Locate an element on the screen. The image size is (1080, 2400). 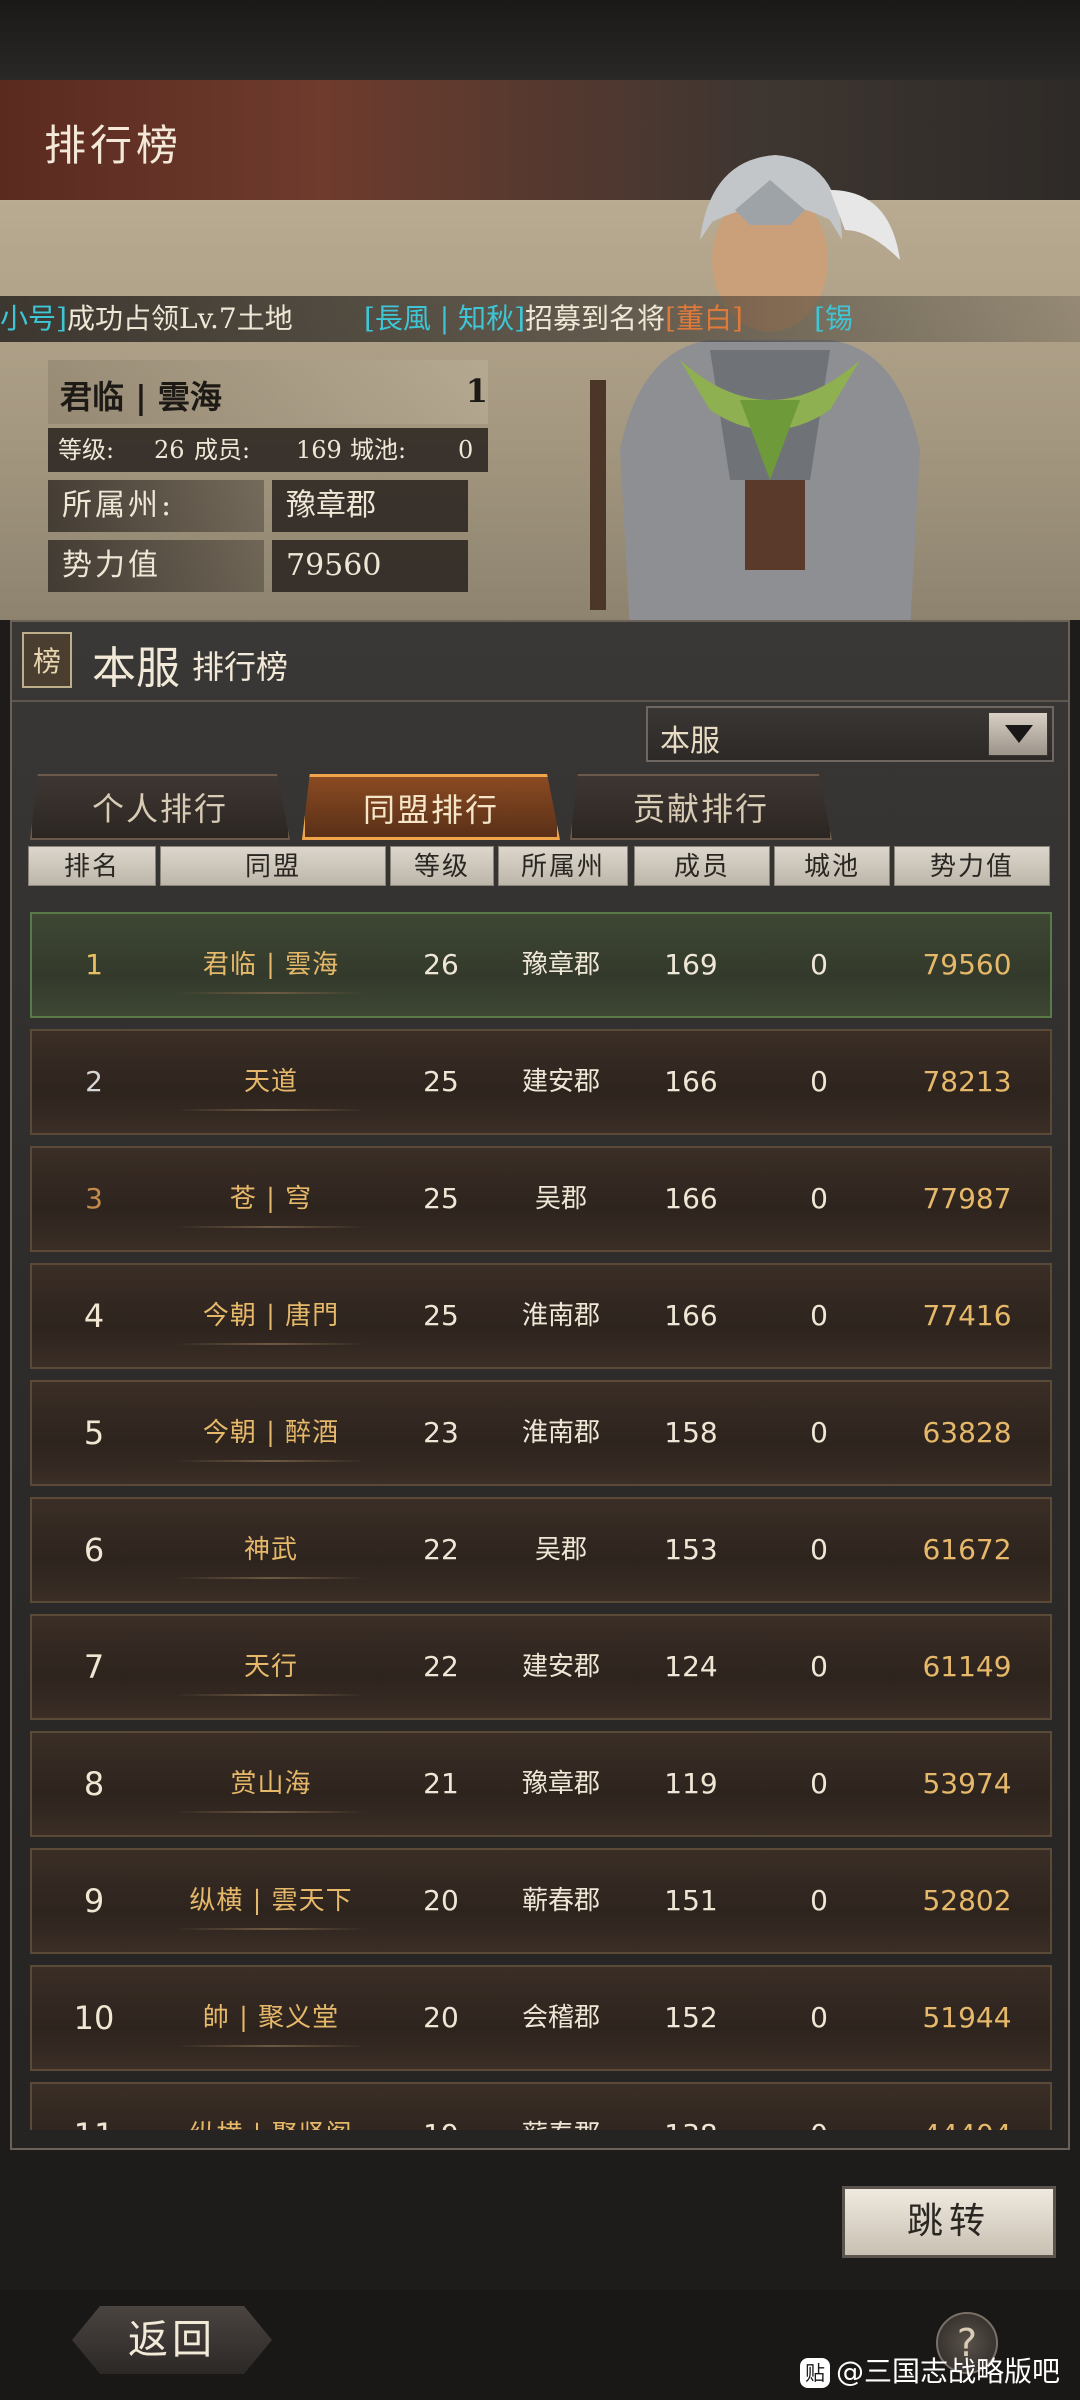
ticker-prefix: 小号] is located at coordinates (33, 318).